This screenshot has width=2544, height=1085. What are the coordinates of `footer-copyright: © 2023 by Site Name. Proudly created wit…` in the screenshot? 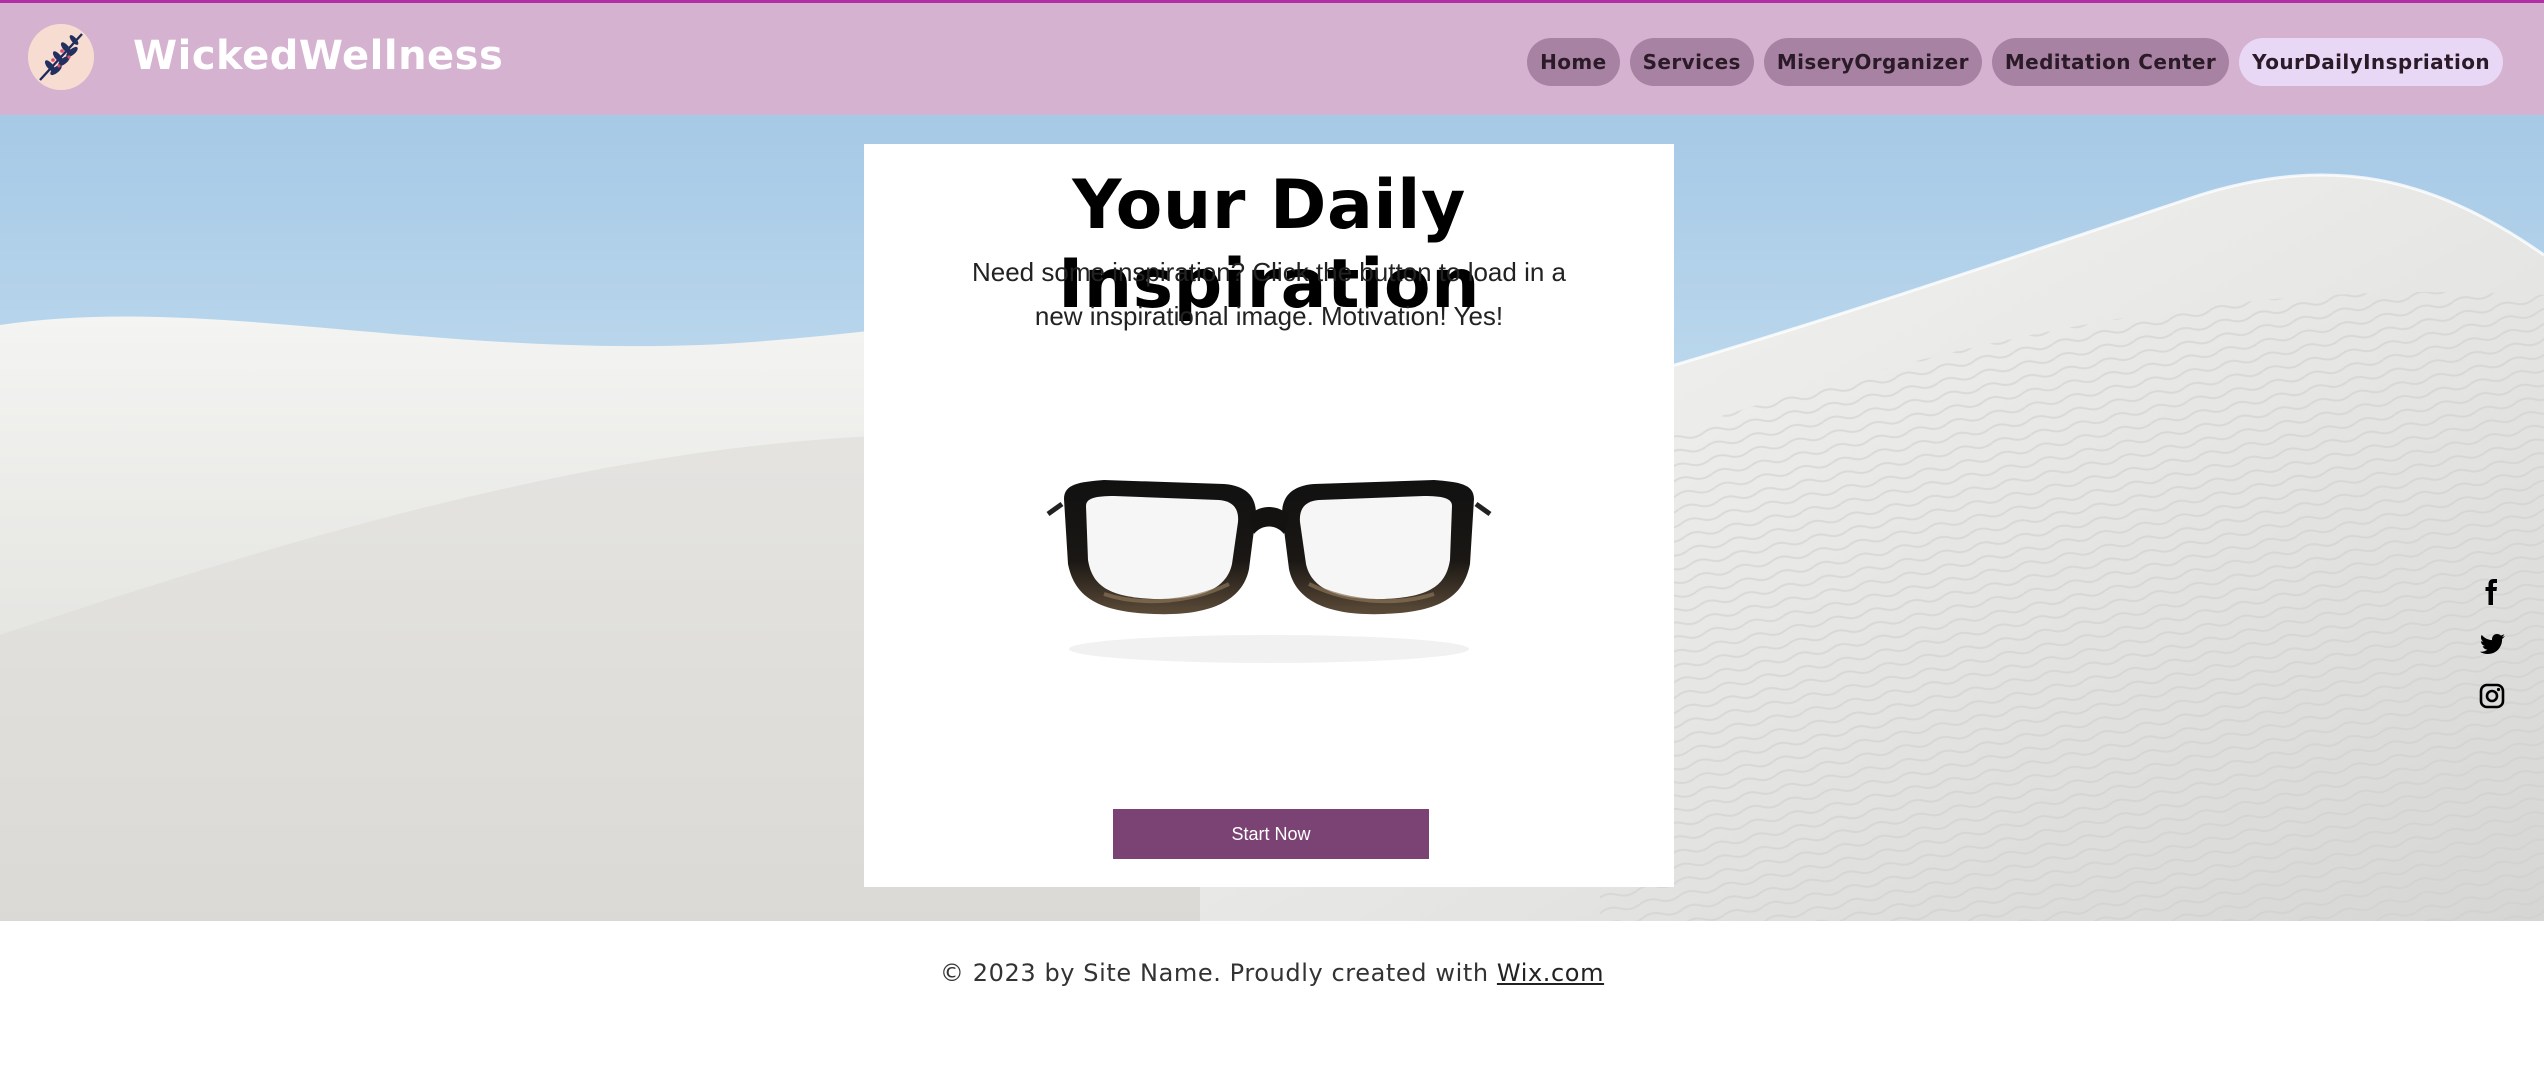 It's located at (1272, 973).